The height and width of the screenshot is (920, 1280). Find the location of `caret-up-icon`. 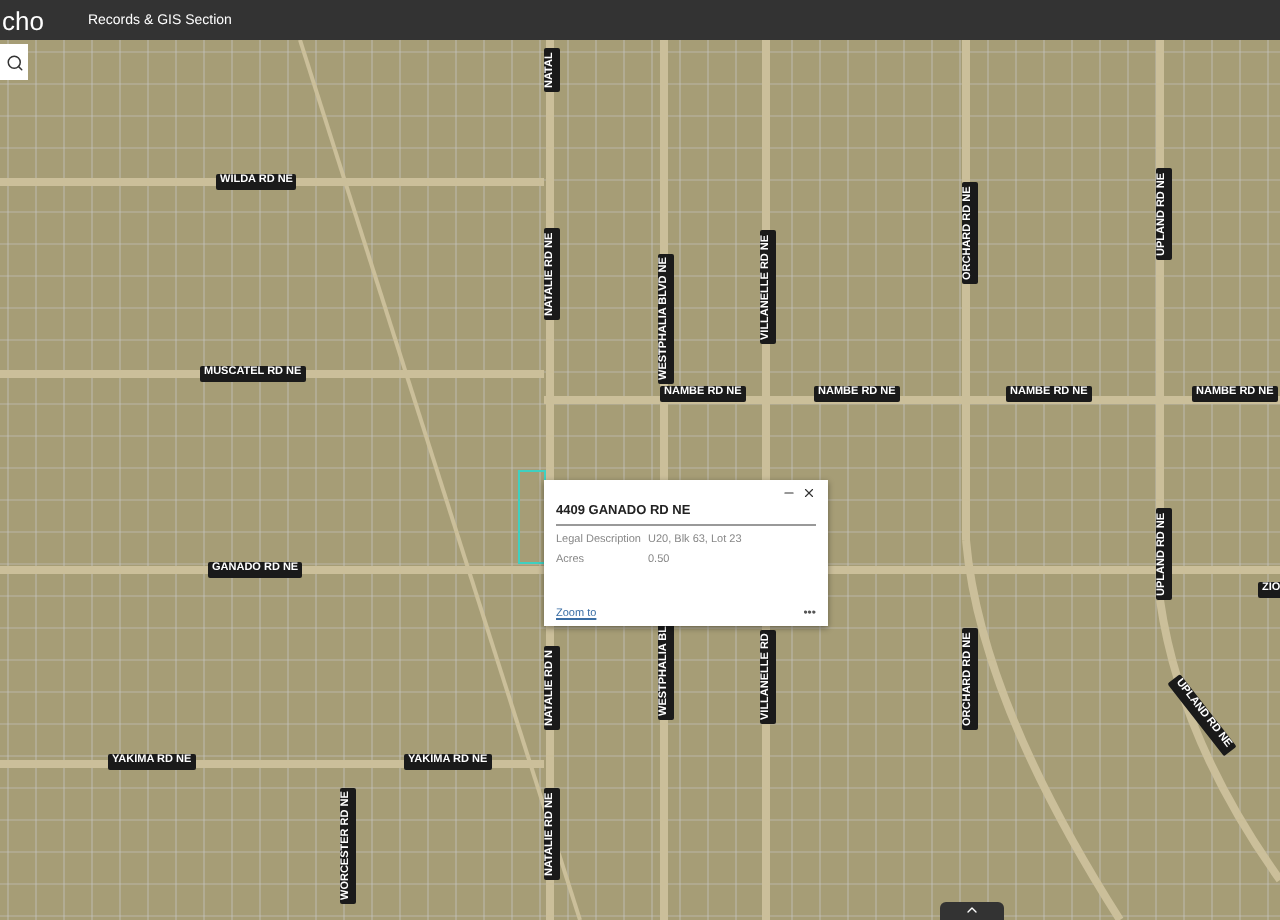

caret-up-icon is located at coordinates (972, 910).